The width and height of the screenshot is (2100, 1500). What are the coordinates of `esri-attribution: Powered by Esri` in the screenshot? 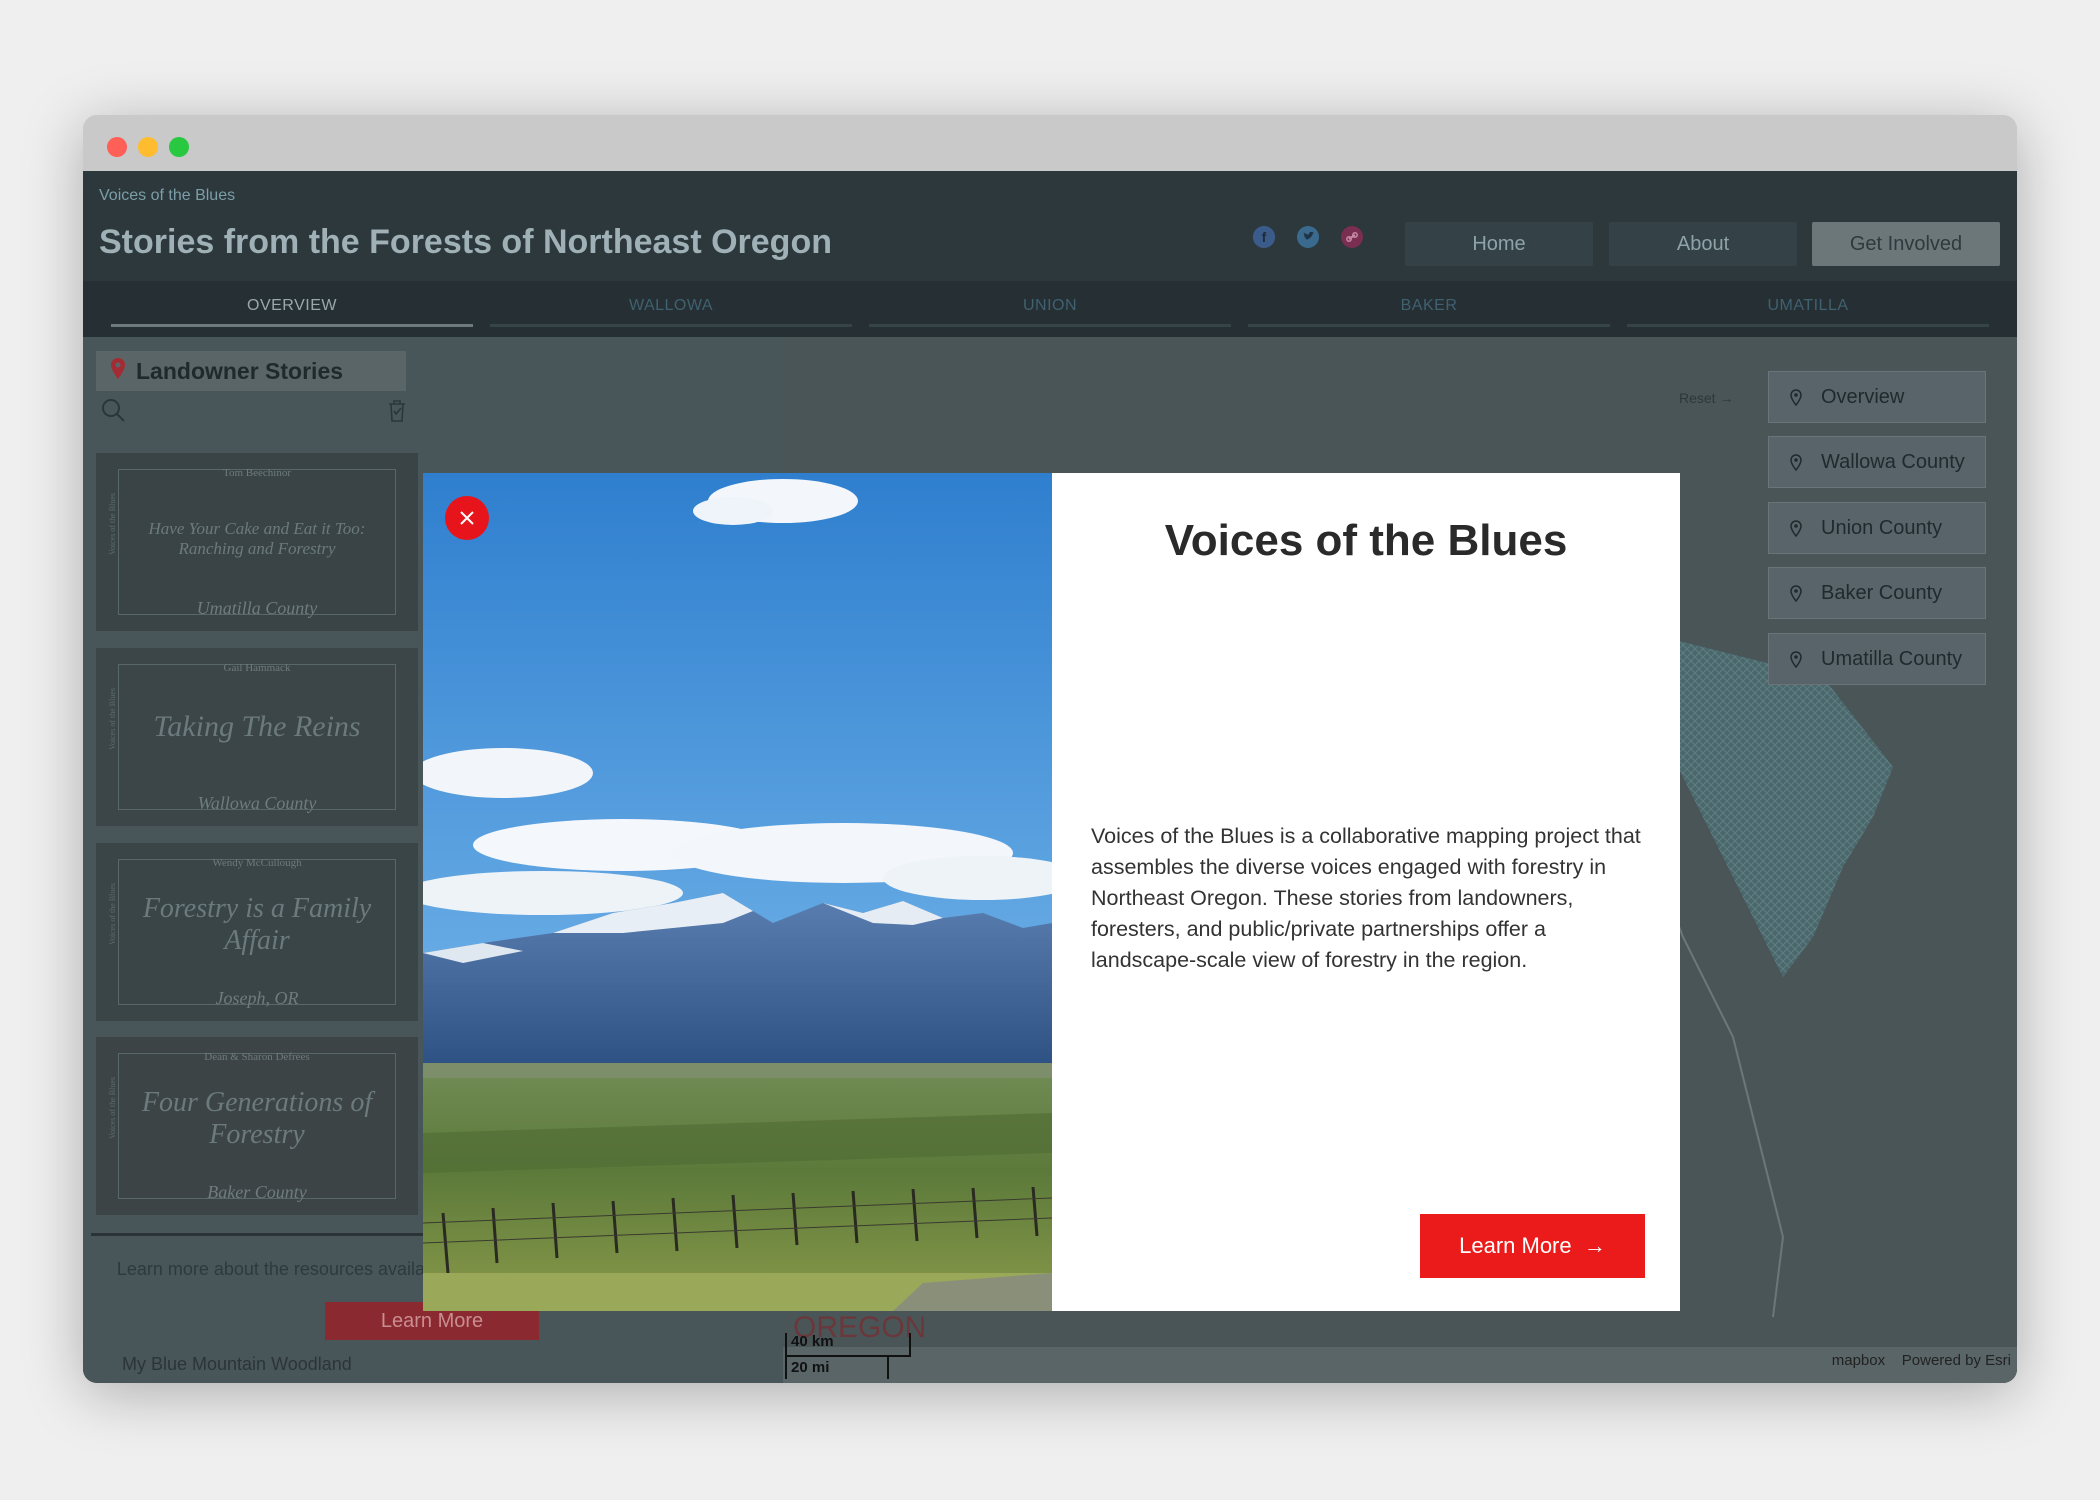 It's located at (1956, 1360).